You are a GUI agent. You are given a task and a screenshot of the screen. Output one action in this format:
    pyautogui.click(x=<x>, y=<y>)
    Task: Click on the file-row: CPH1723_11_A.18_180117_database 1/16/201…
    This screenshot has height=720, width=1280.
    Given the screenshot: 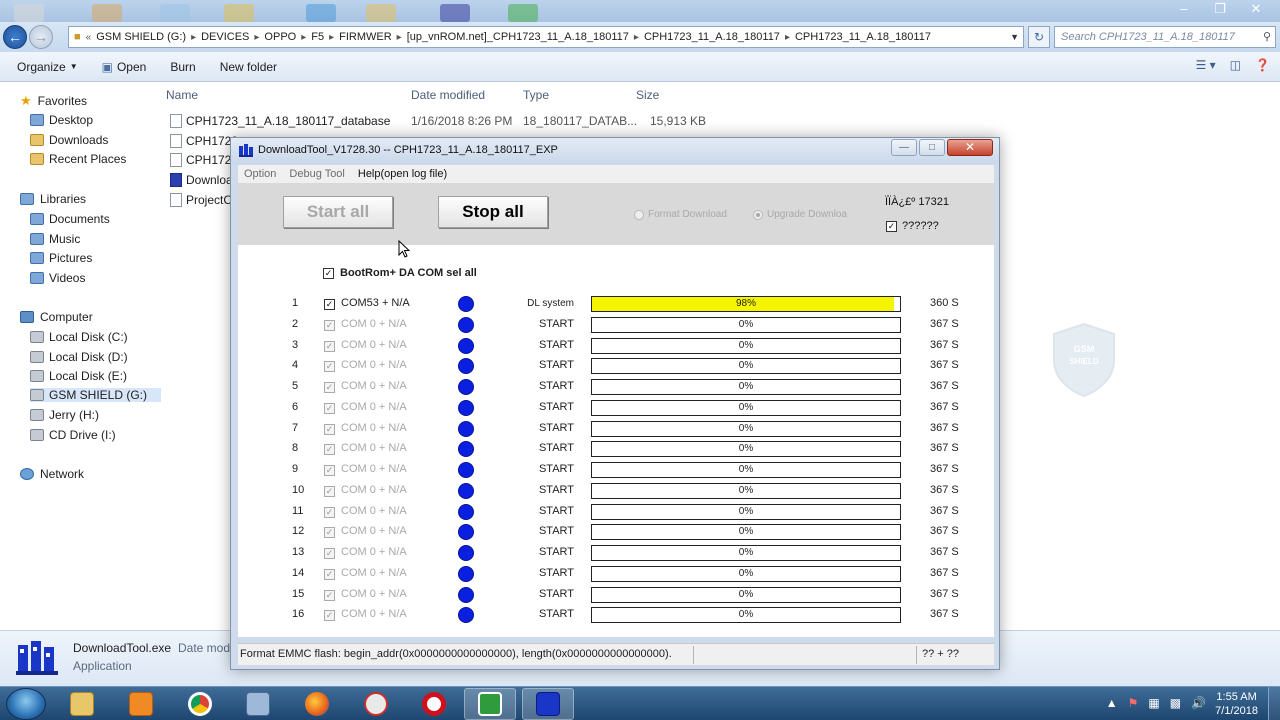 What is the action you would take?
    pyautogui.click(x=440, y=121)
    